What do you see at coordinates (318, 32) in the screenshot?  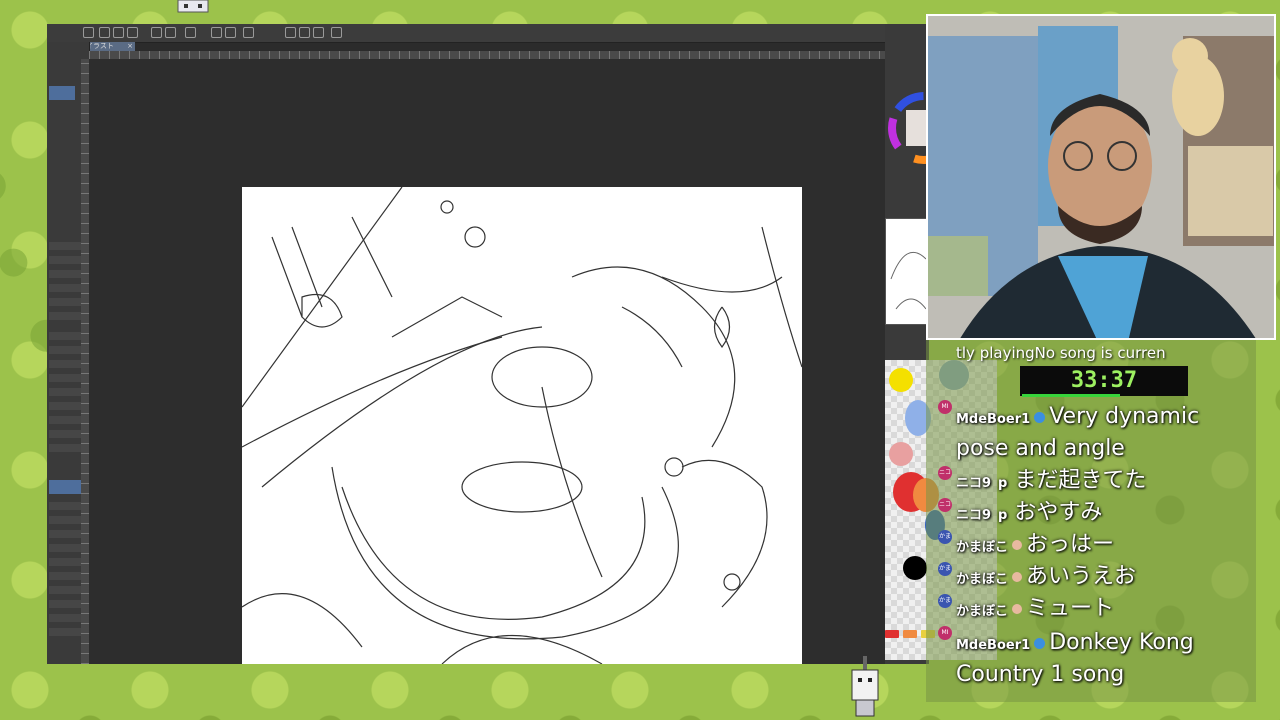 I see `eraser-icon` at bounding box center [318, 32].